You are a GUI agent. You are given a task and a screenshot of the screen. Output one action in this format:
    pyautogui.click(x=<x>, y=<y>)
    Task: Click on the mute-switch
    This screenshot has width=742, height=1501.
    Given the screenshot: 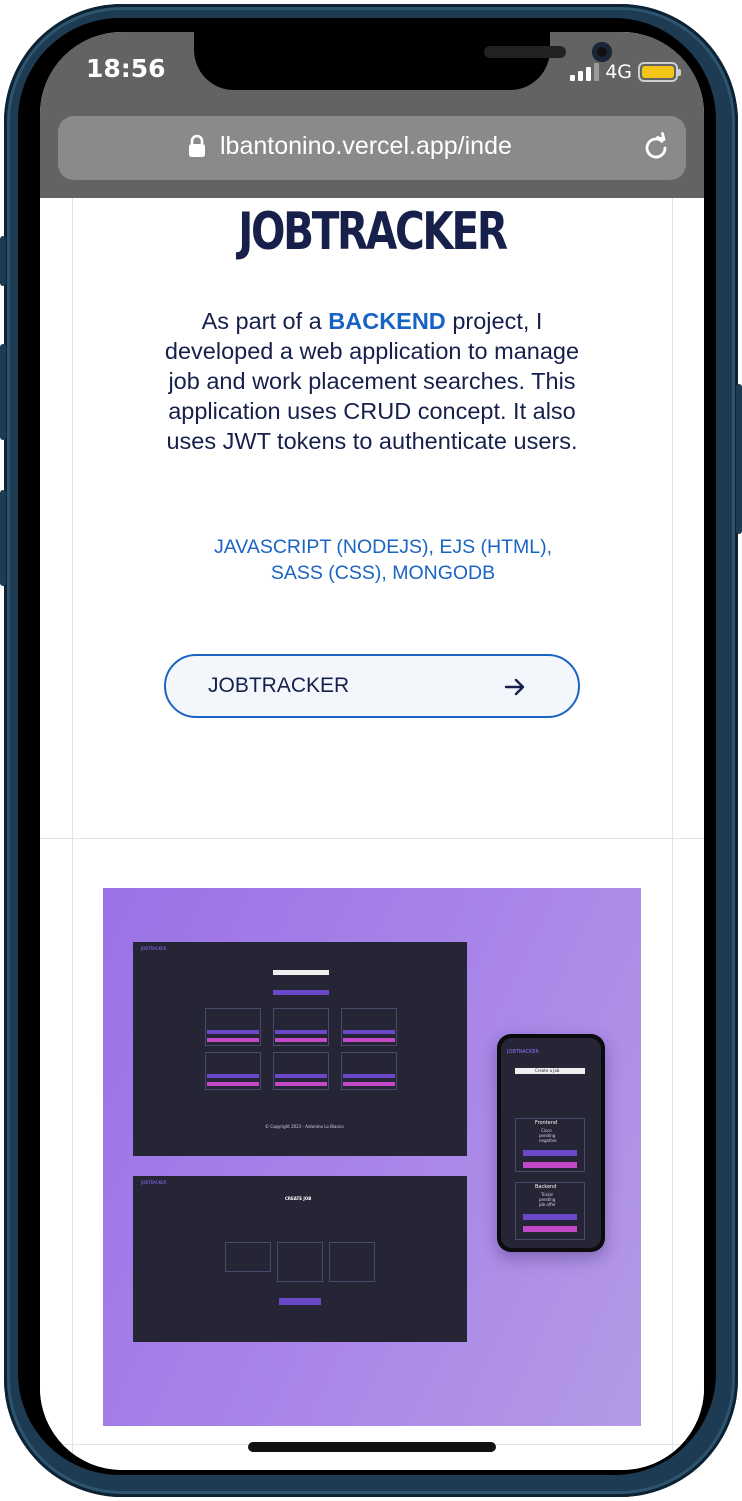 What is the action you would take?
    pyautogui.click(x=3, y=261)
    